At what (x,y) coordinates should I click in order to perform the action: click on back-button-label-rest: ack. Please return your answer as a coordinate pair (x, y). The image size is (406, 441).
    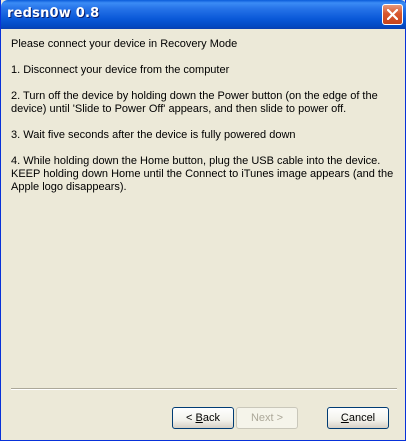
    Looking at the image, I should click on (211, 418).